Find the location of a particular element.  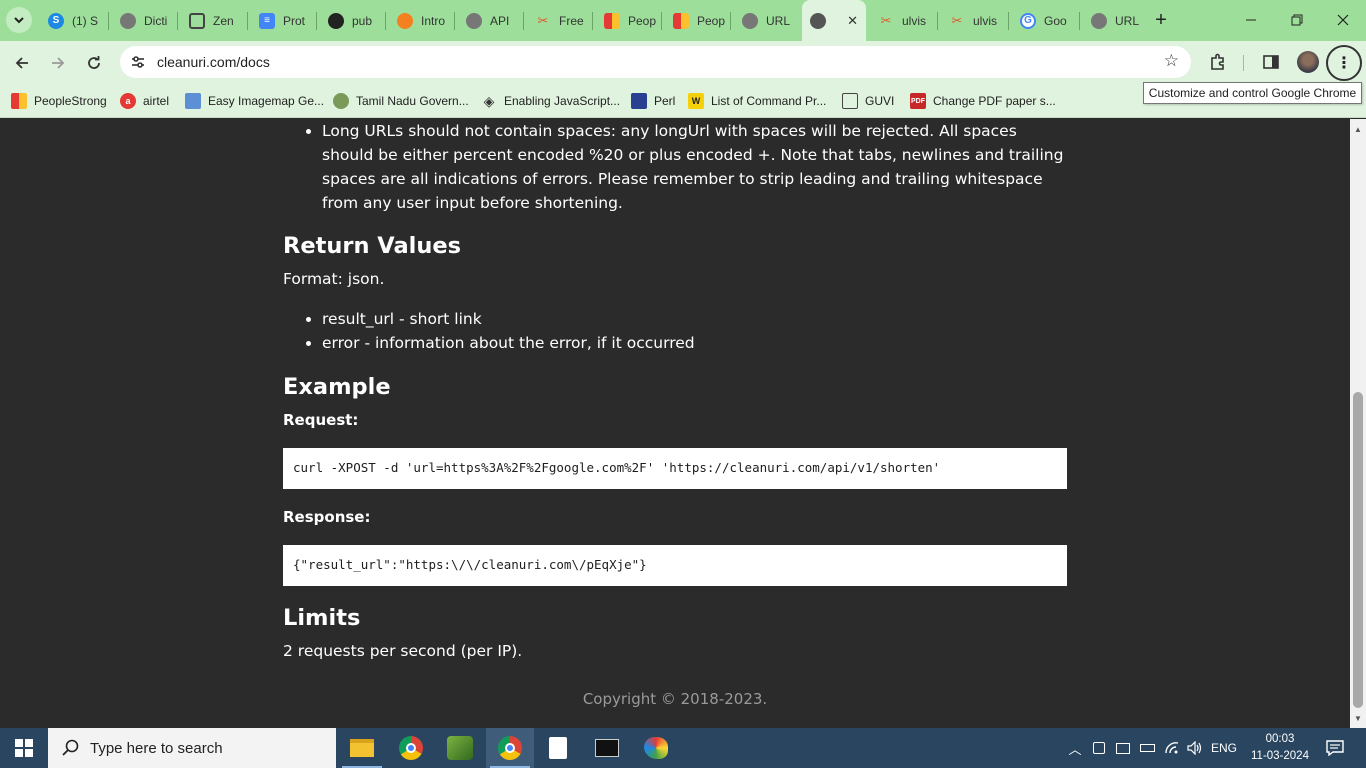

tab-title: Free is located at coordinates (571, 20).